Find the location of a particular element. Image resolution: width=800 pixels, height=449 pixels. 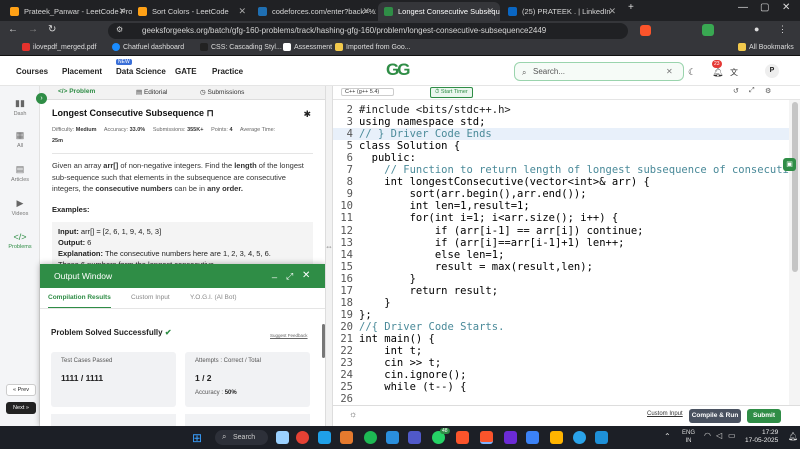

back-icon: ← is located at coordinates (13, 29).